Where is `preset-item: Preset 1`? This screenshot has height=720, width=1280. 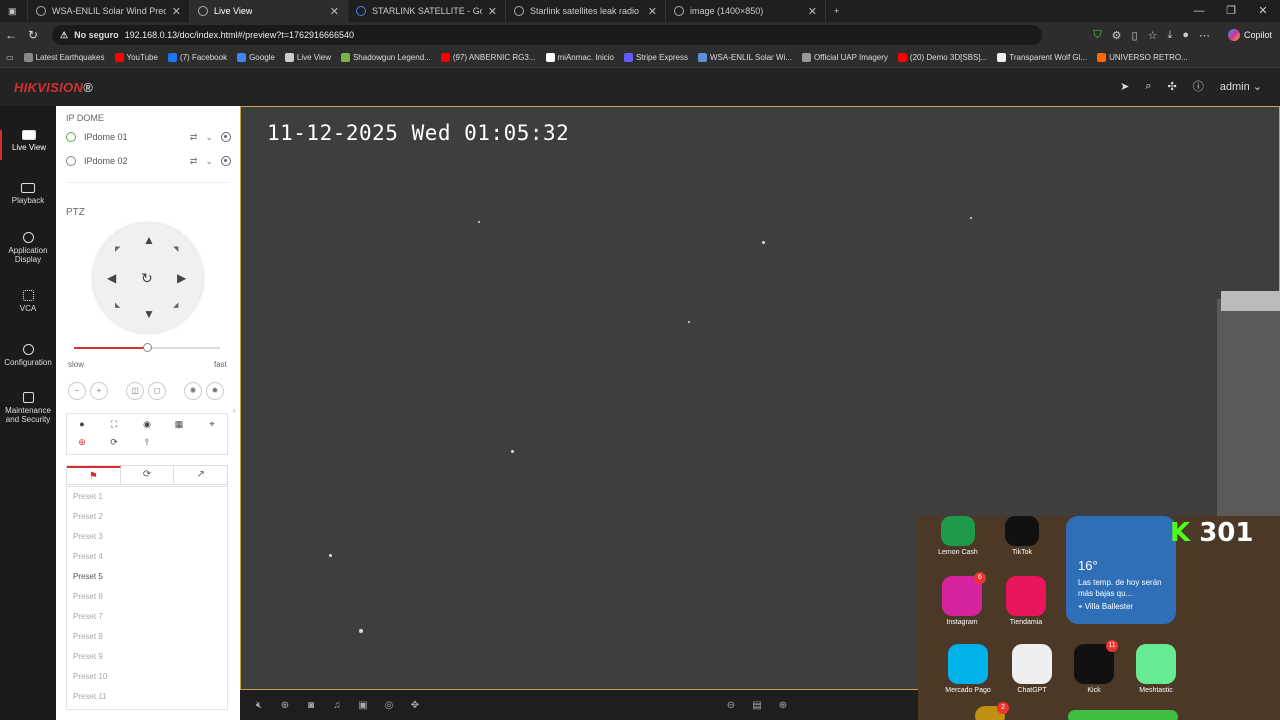
preset-item: Preset 1 is located at coordinates (147, 497).